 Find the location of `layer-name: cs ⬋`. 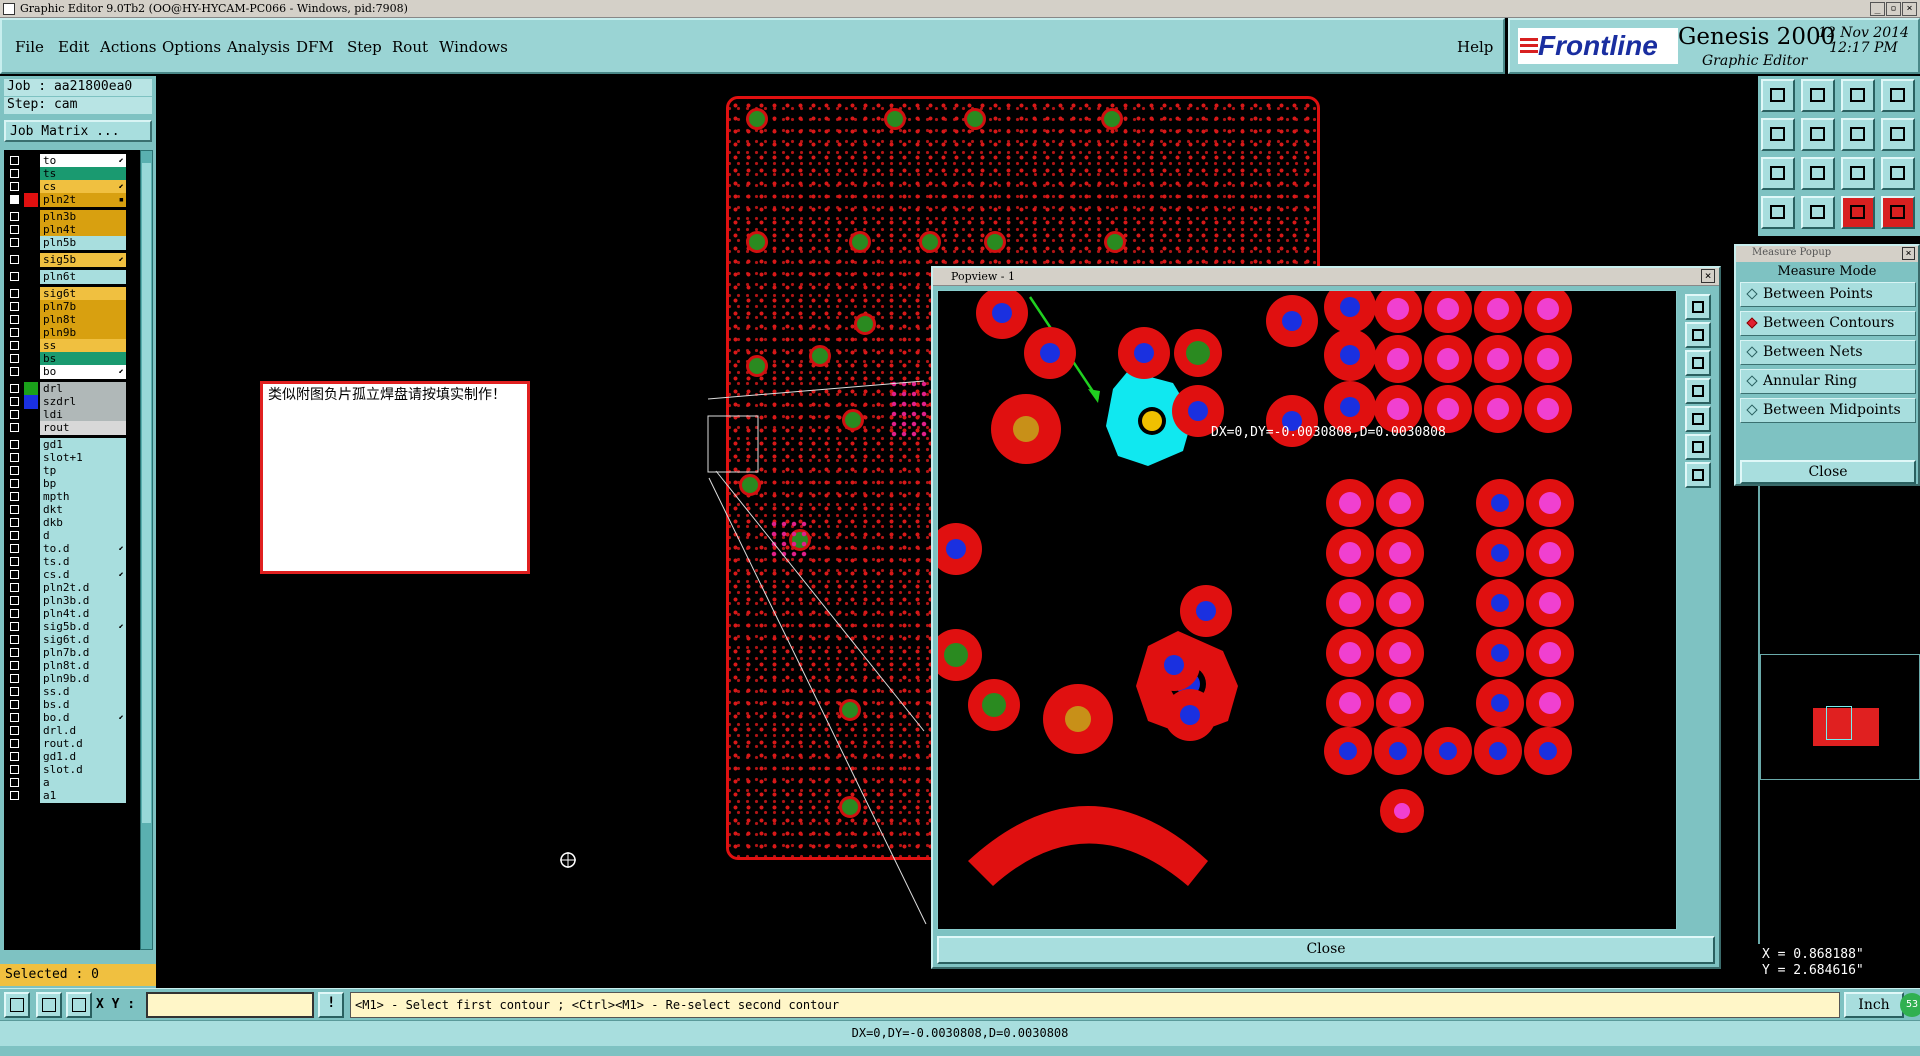

layer-name: cs ⬋ is located at coordinates (83, 187).